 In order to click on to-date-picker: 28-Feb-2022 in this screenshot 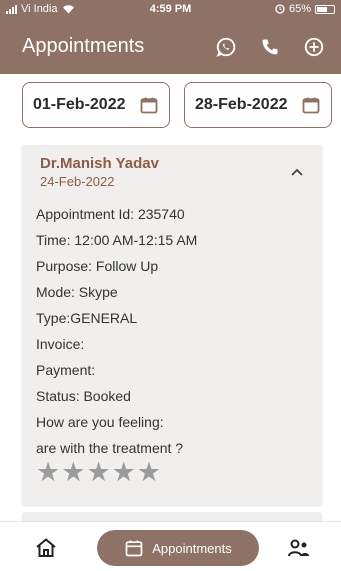, I will do `click(258, 105)`.